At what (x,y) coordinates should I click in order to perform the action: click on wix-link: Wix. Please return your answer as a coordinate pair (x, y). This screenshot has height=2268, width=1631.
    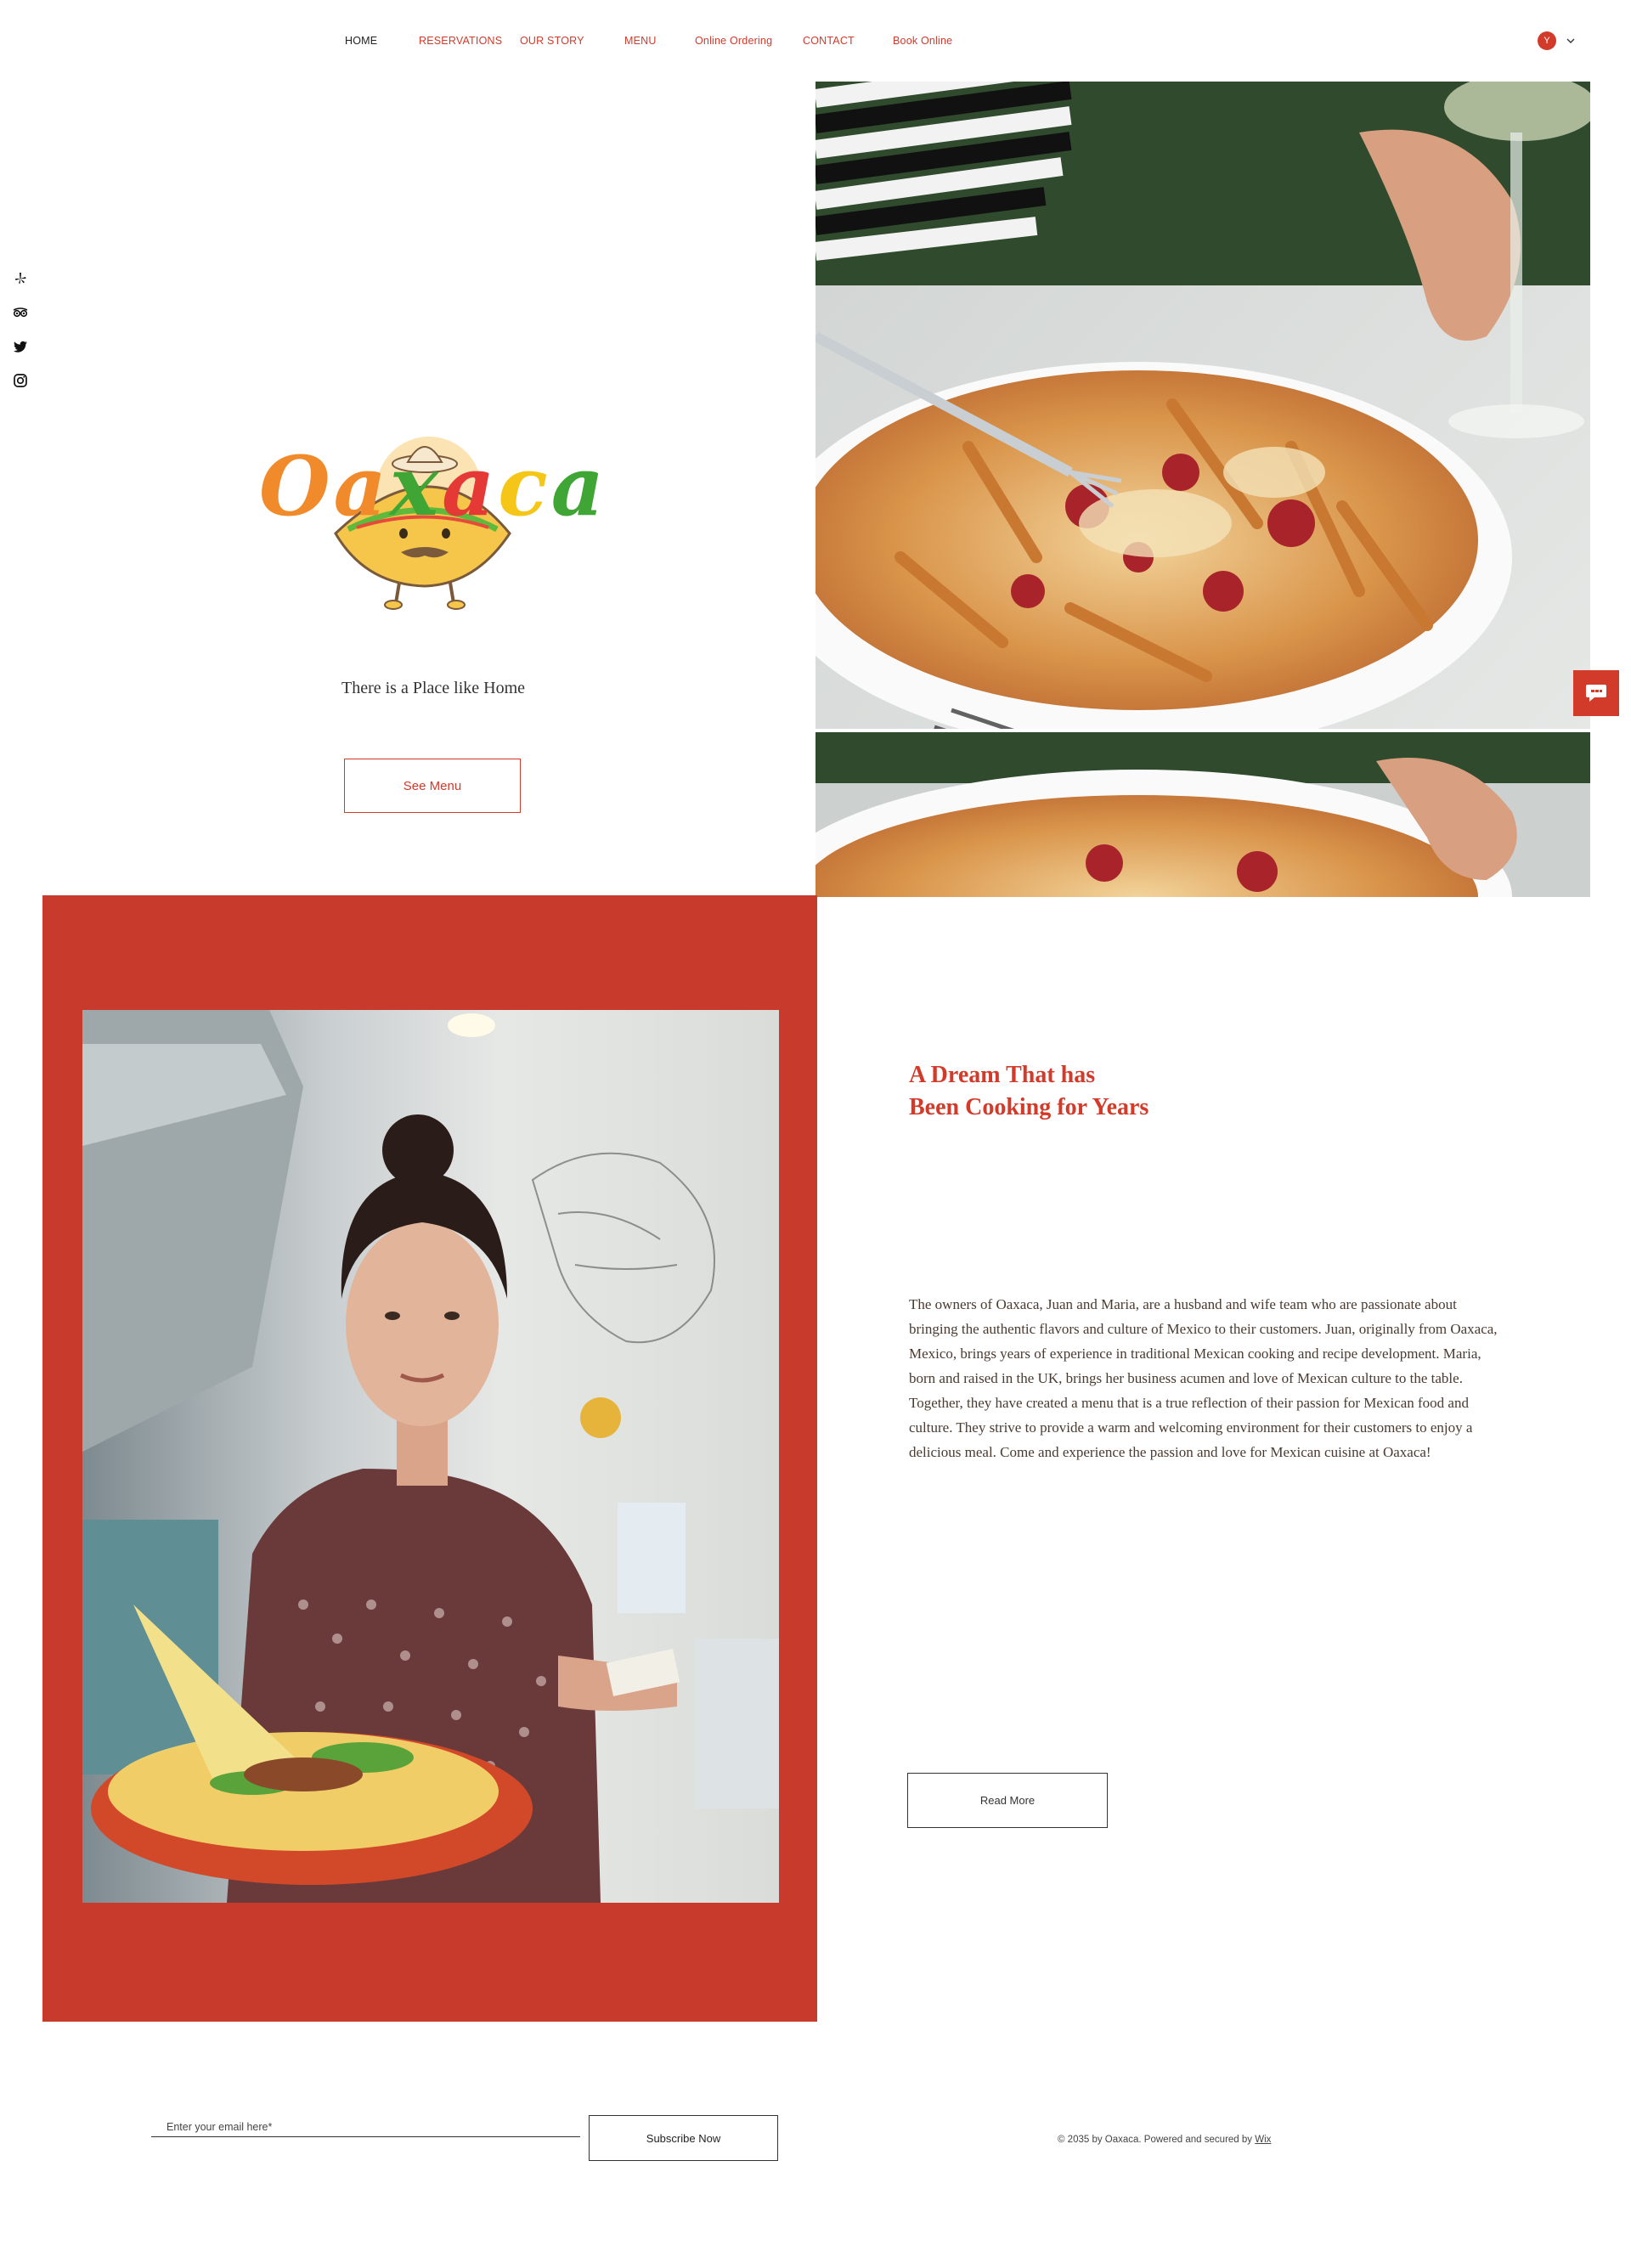
    Looking at the image, I should click on (1263, 2140).